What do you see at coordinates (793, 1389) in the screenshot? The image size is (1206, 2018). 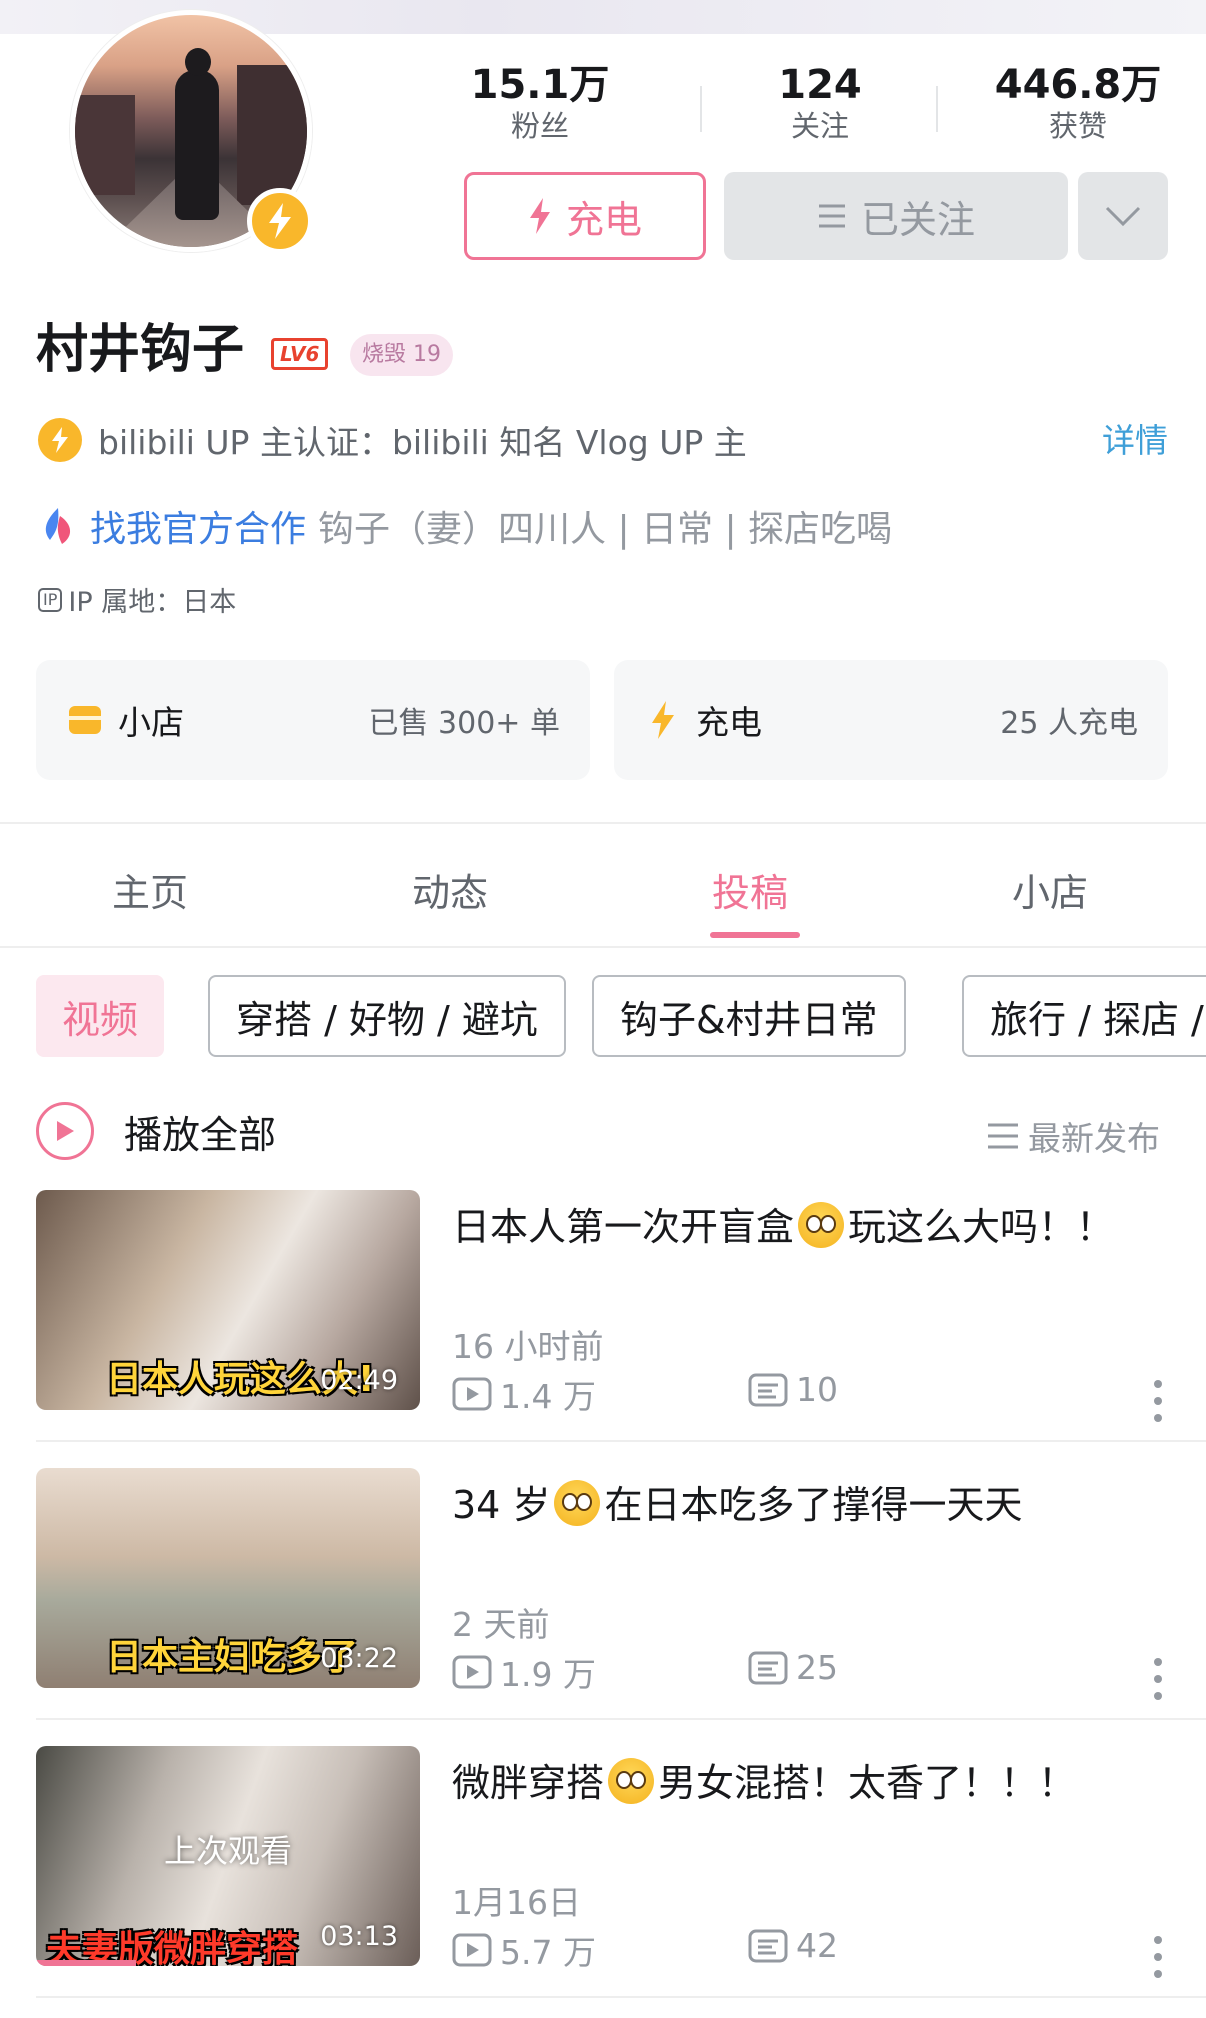 I see `video-danmaku-count: 10` at bounding box center [793, 1389].